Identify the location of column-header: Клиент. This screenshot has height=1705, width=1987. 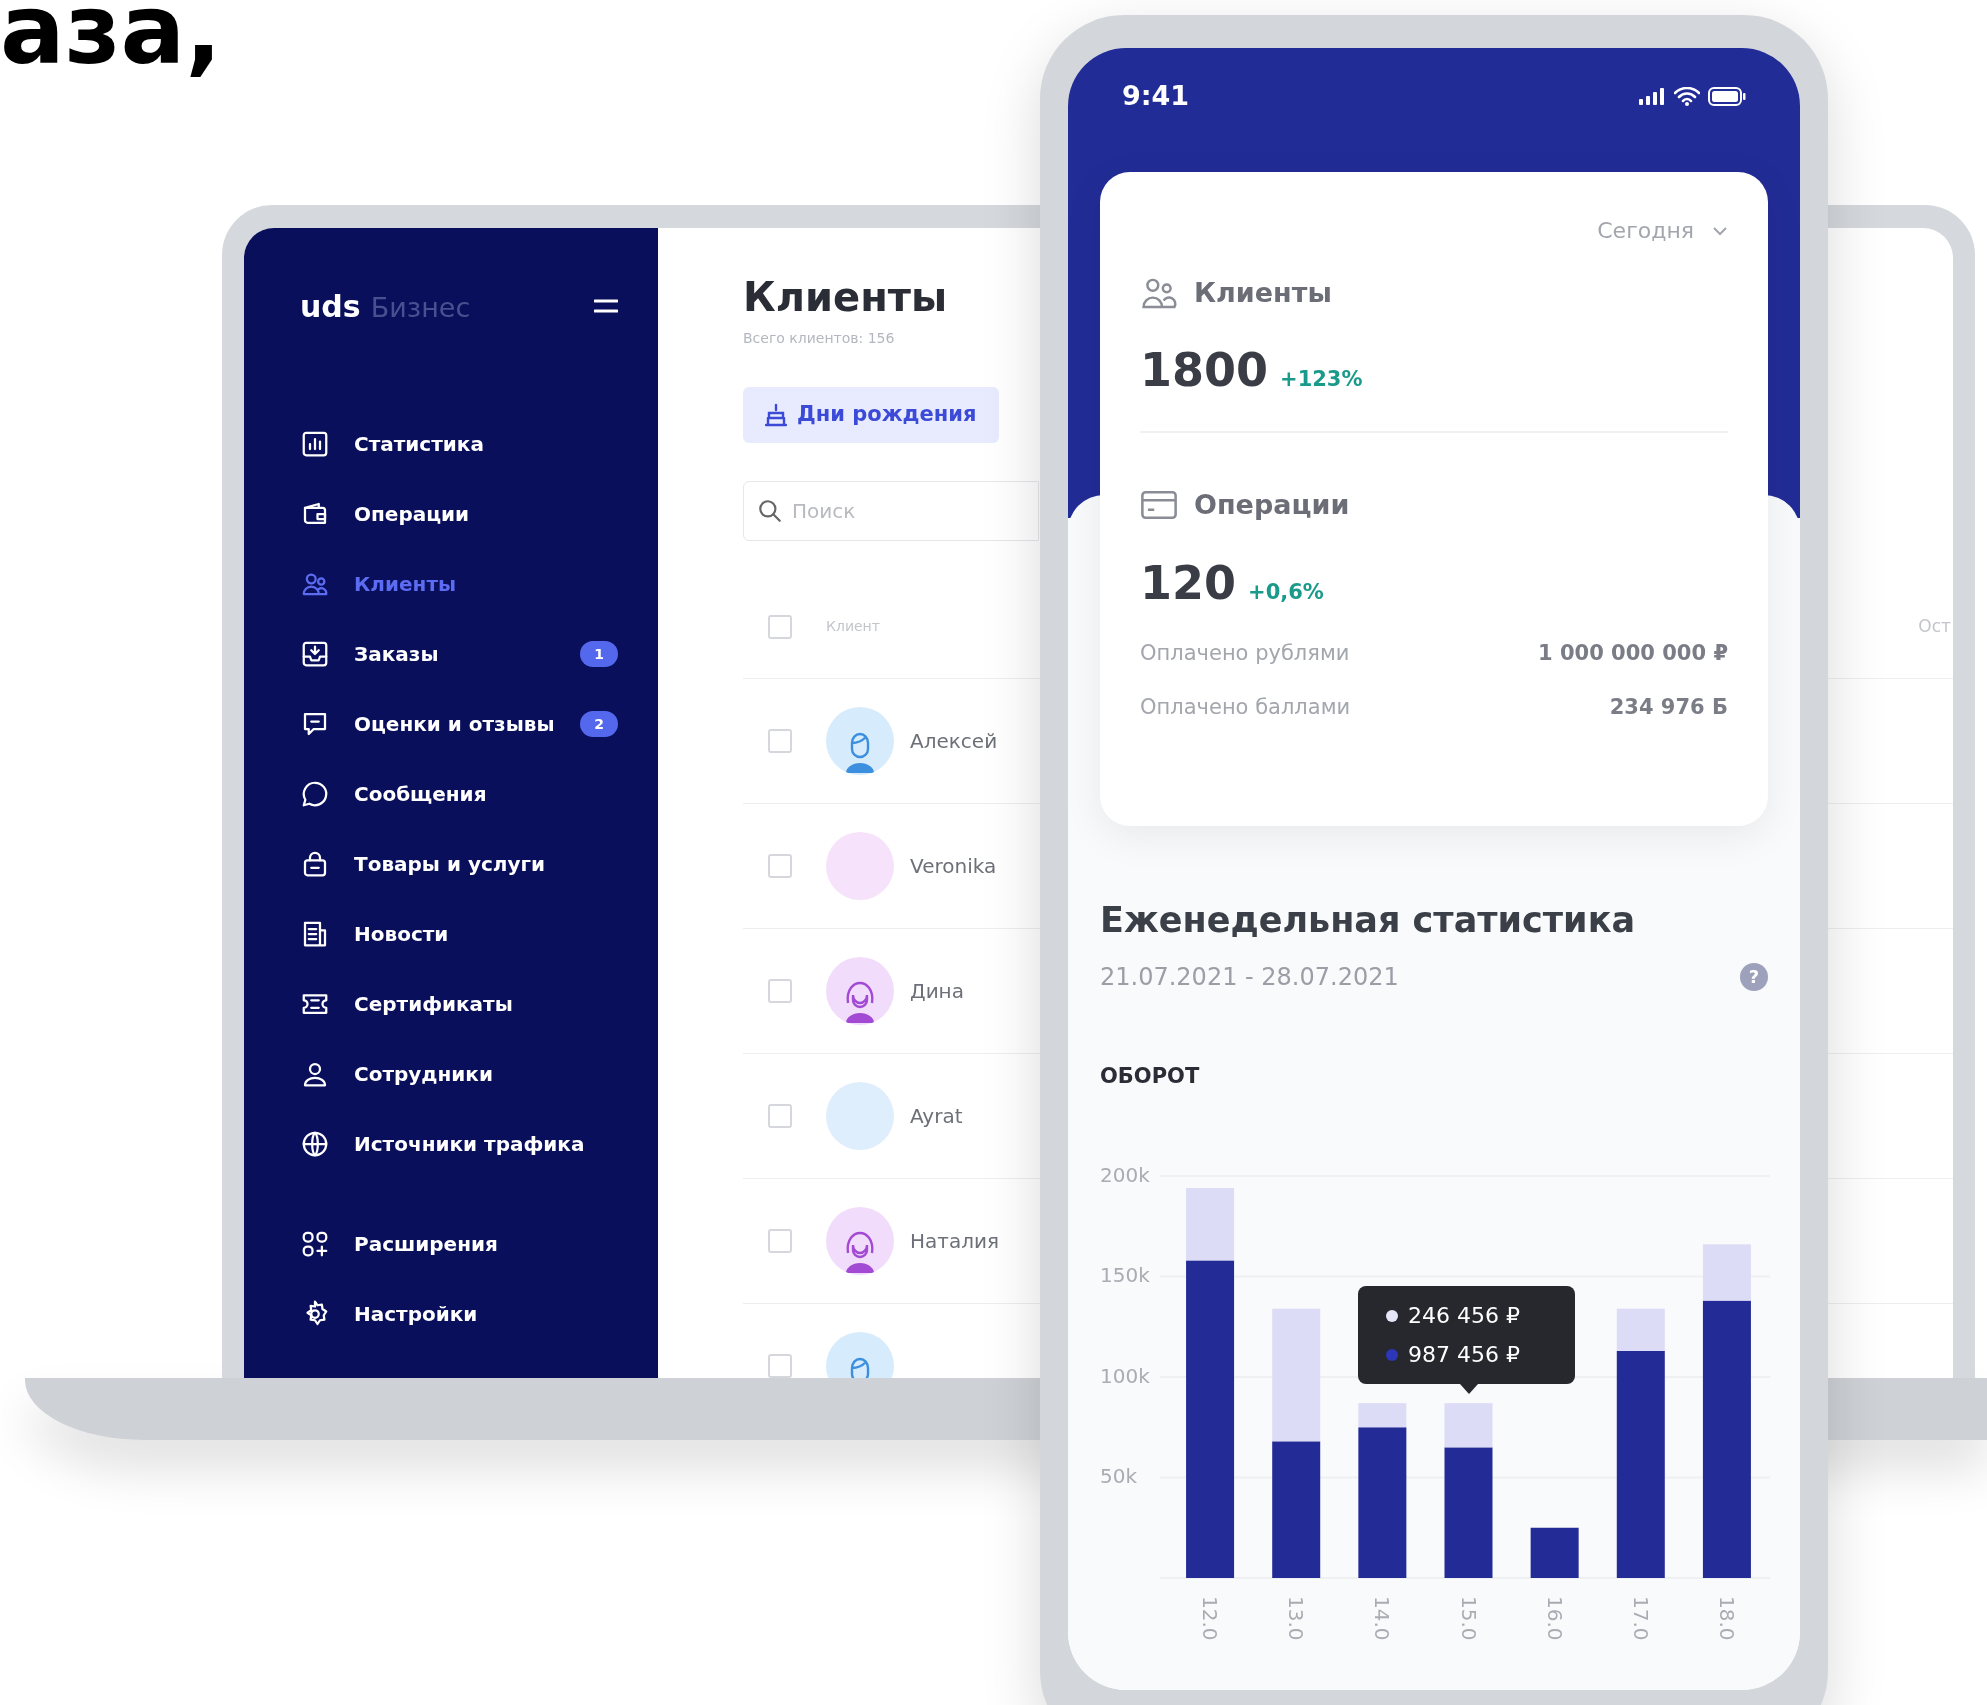
(853, 626).